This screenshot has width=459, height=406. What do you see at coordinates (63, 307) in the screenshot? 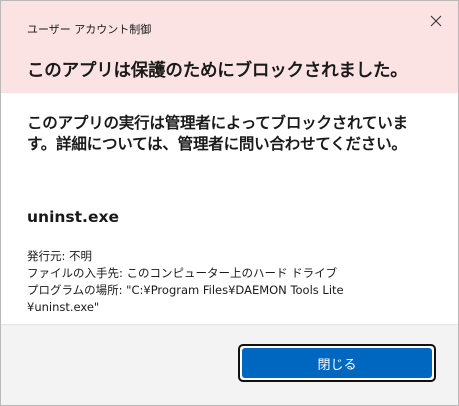
I see `location-line-cont: ¥uninst.exe"` at bounding box center [63, 307].